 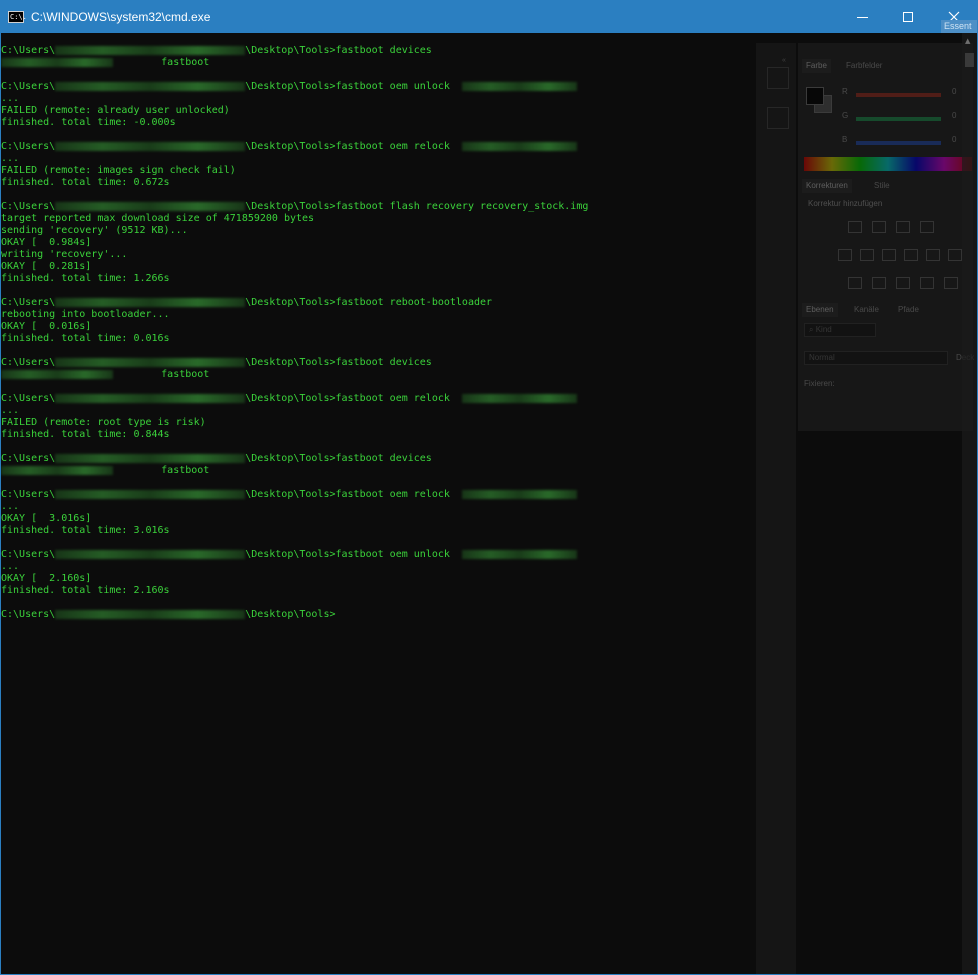 I want to click on slider-r, so click(x=898, y=95).